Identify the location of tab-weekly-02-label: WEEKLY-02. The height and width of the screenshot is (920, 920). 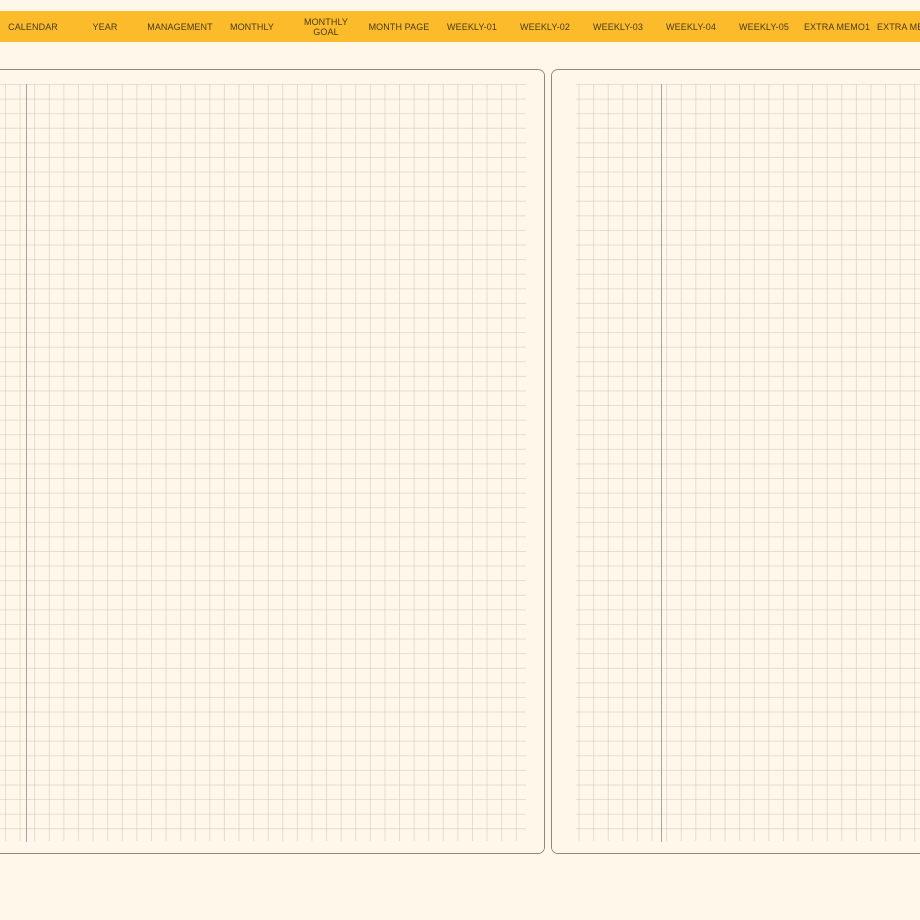
(545, 26).